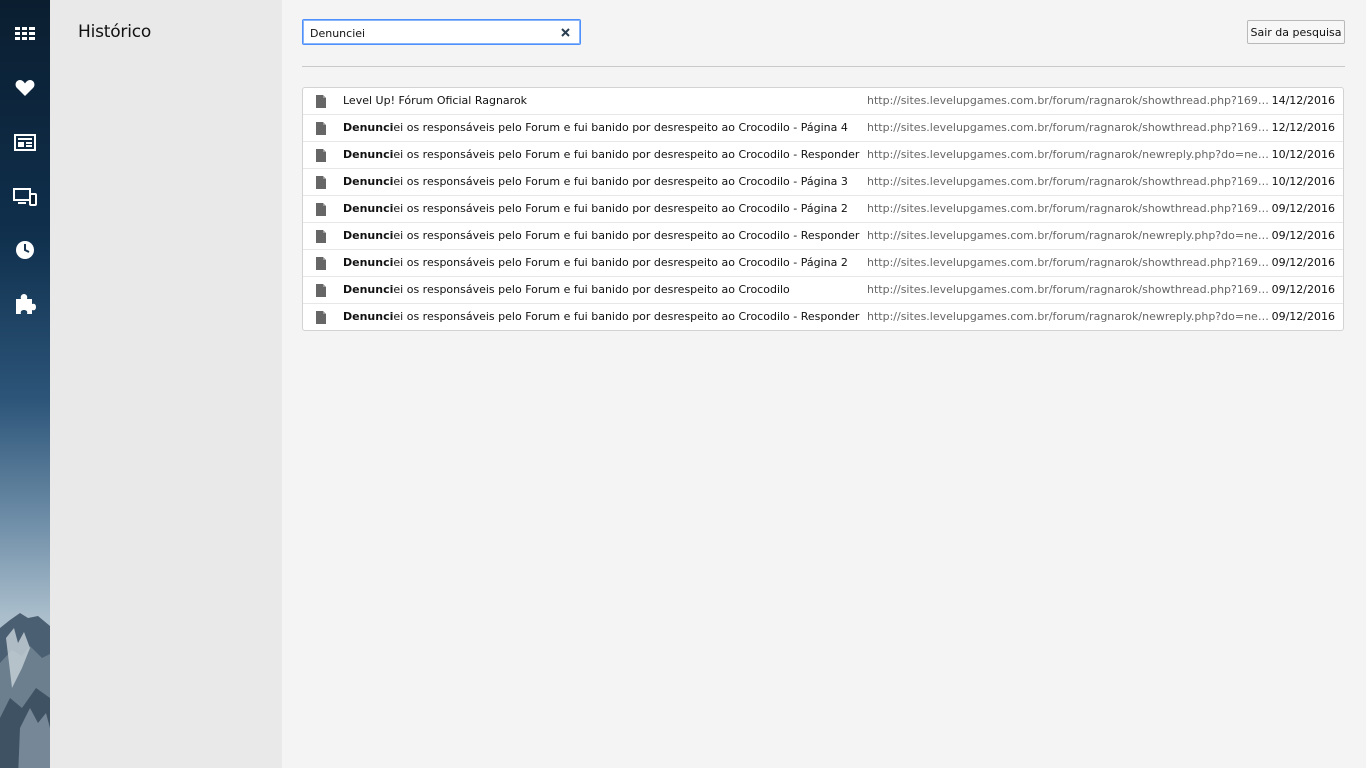  Describe the element at coordinates (25, 384) in the screenshot. I see `icon-rail` at that location.